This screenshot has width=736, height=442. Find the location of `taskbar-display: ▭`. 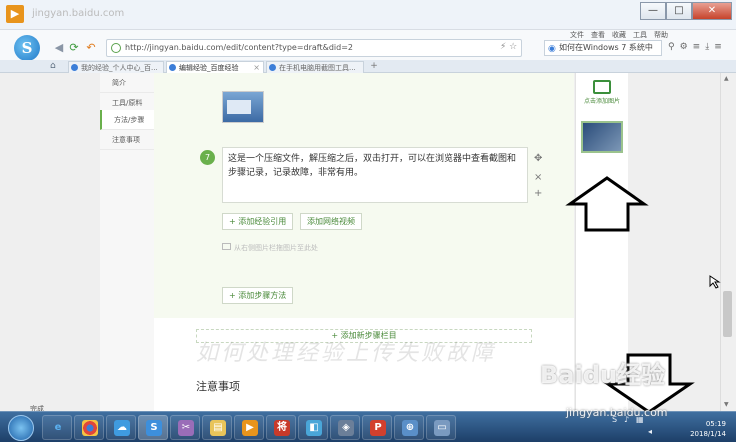

taskbar-display: ▭ is located at coordinates (441, 427).